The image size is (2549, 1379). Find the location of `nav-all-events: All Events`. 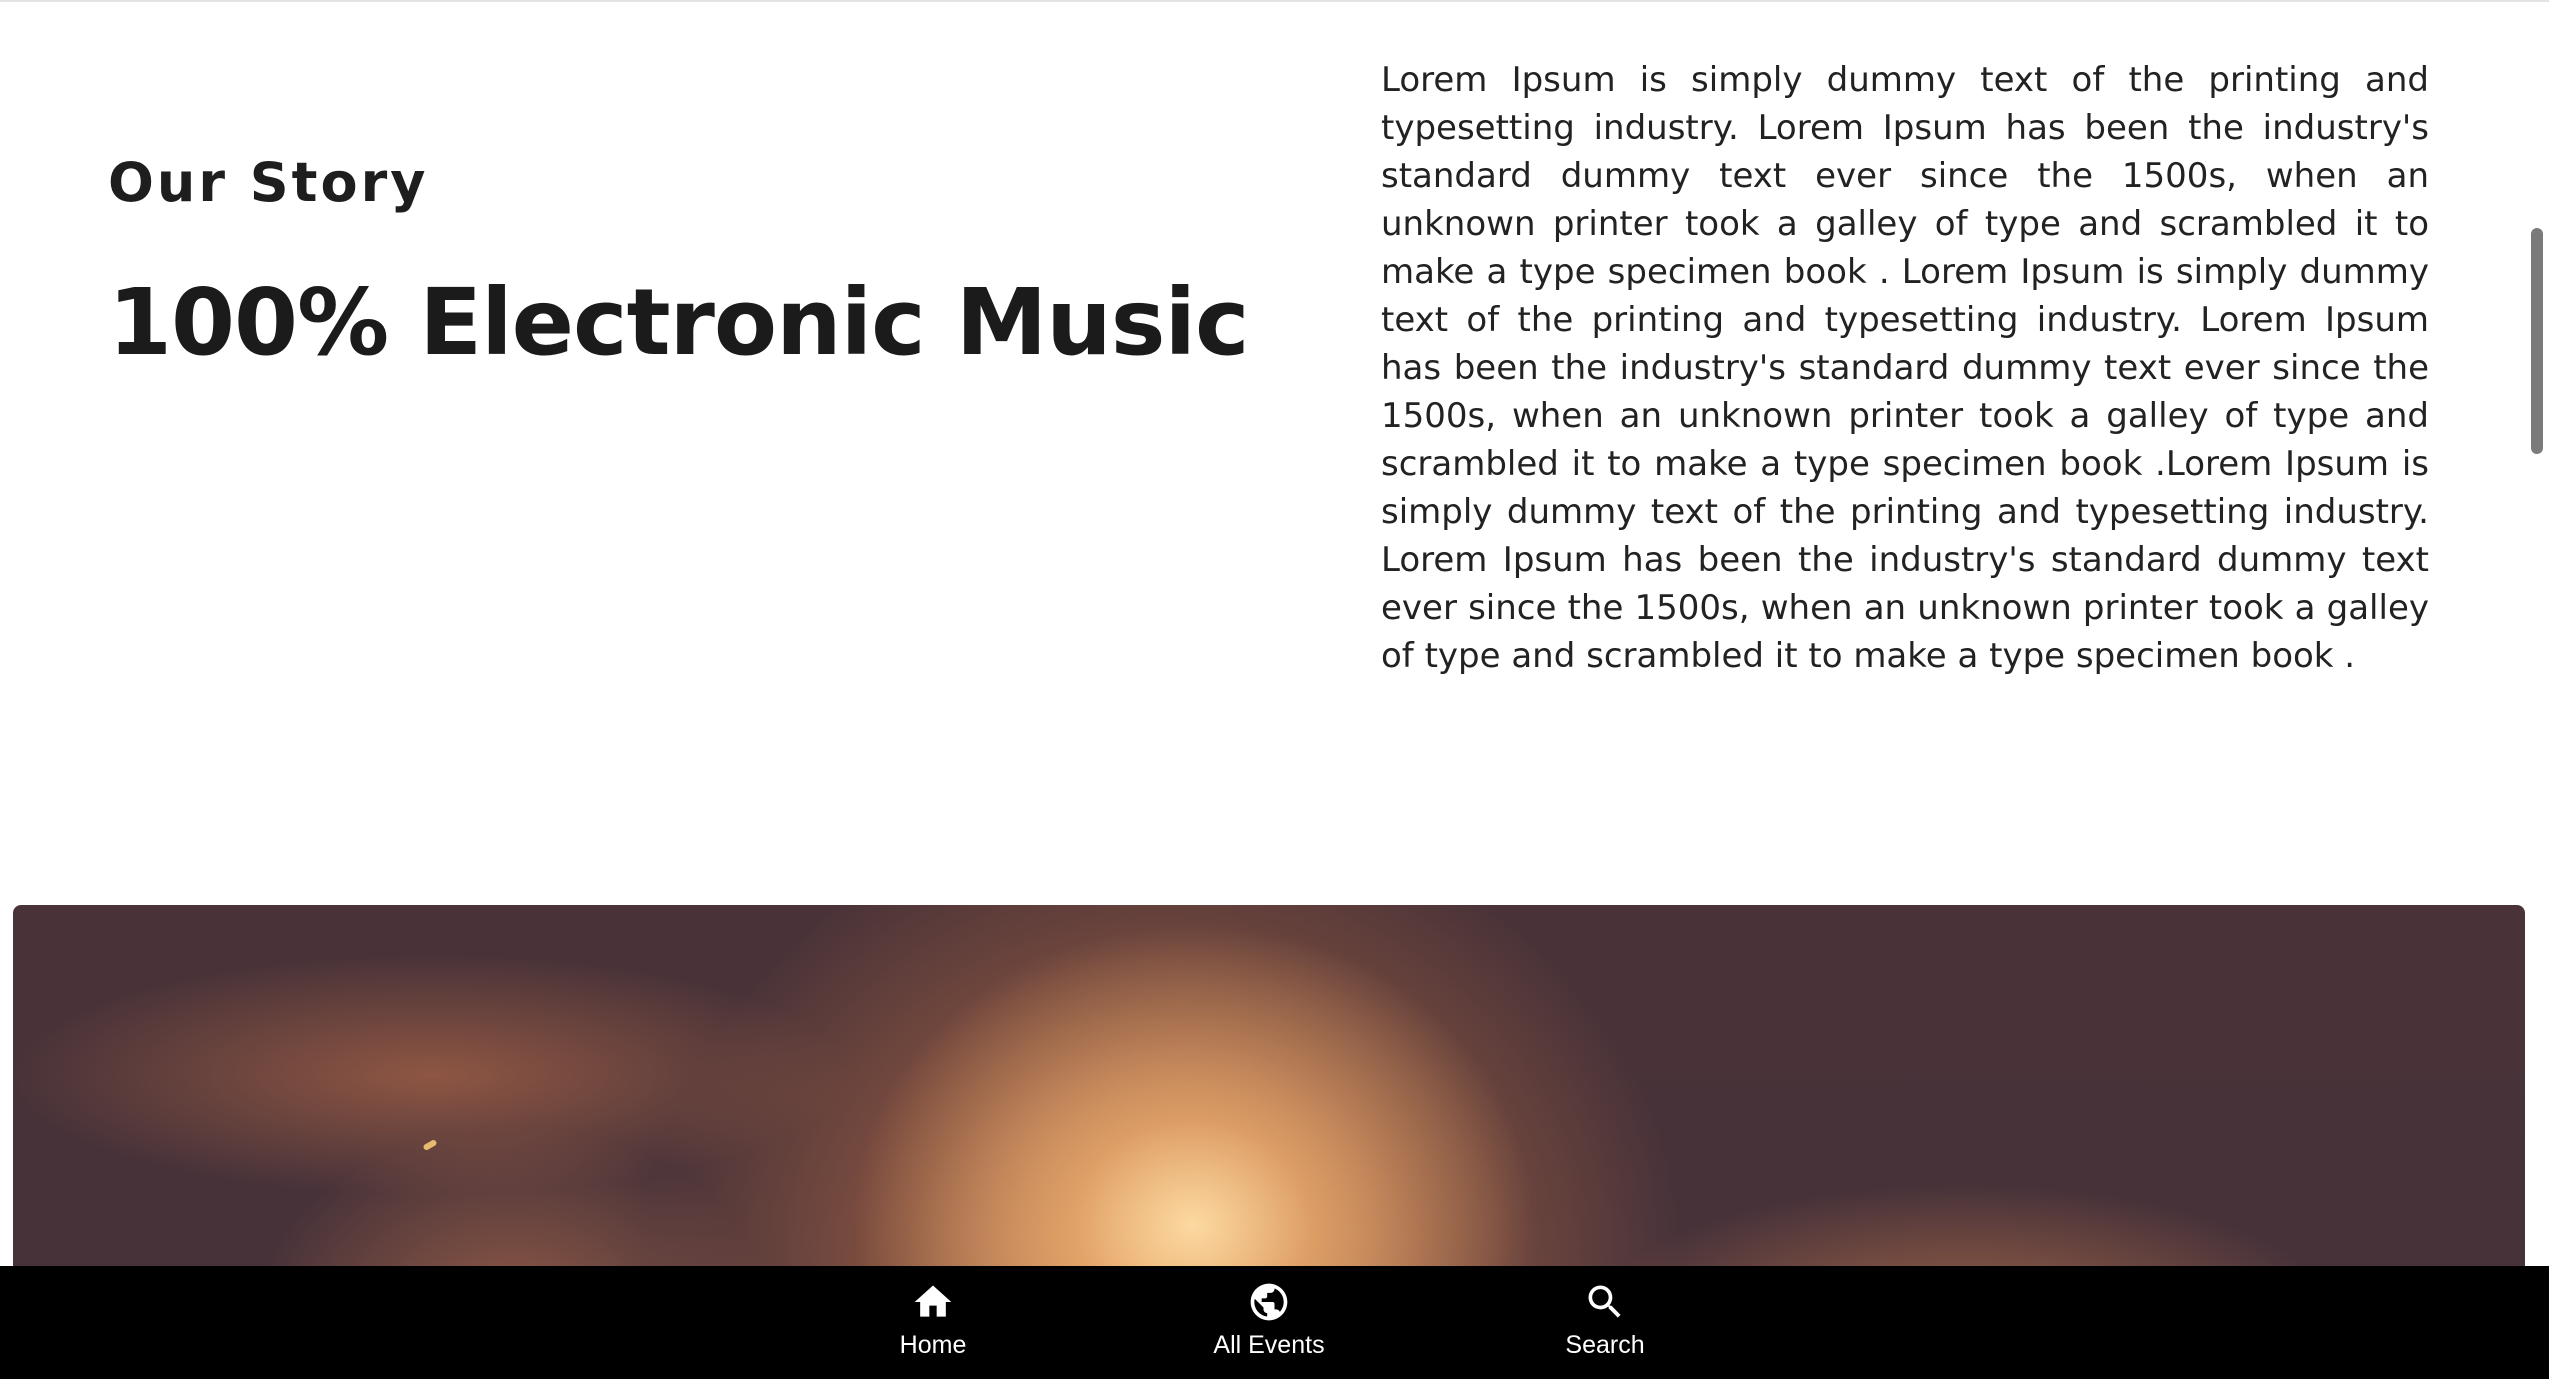

nav-all-events: All Events is located at coordinates (1269, 1325).